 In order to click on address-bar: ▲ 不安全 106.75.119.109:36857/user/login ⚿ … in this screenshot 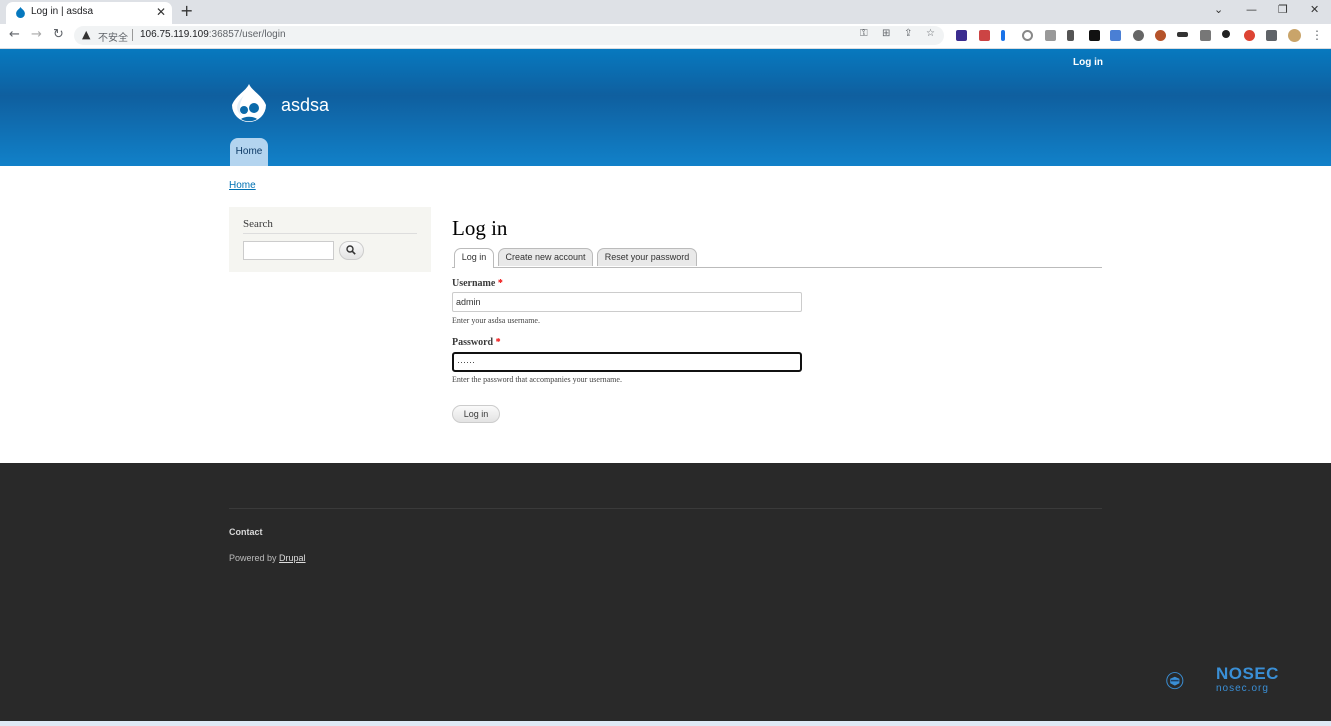, I will do `click(509, 35)`.